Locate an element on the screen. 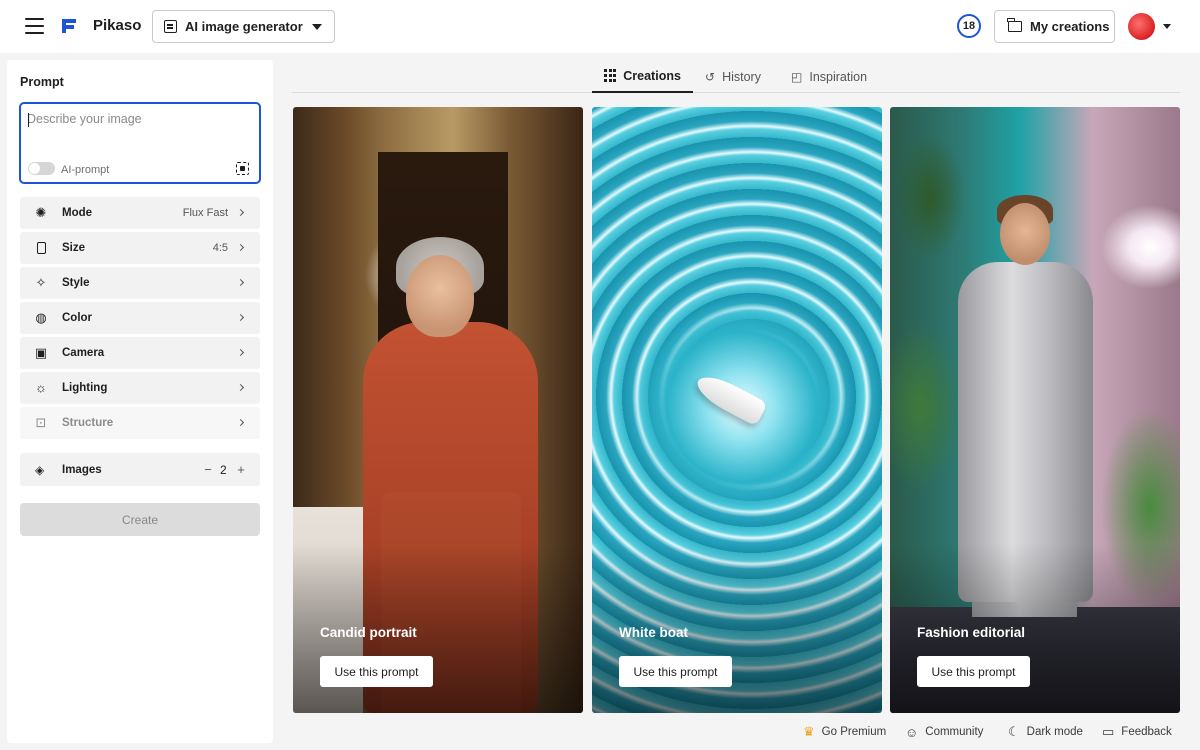 This screenshot has width=1200, height=750. option-structure: ⊡ Structure is located at coordinates (140, 423).